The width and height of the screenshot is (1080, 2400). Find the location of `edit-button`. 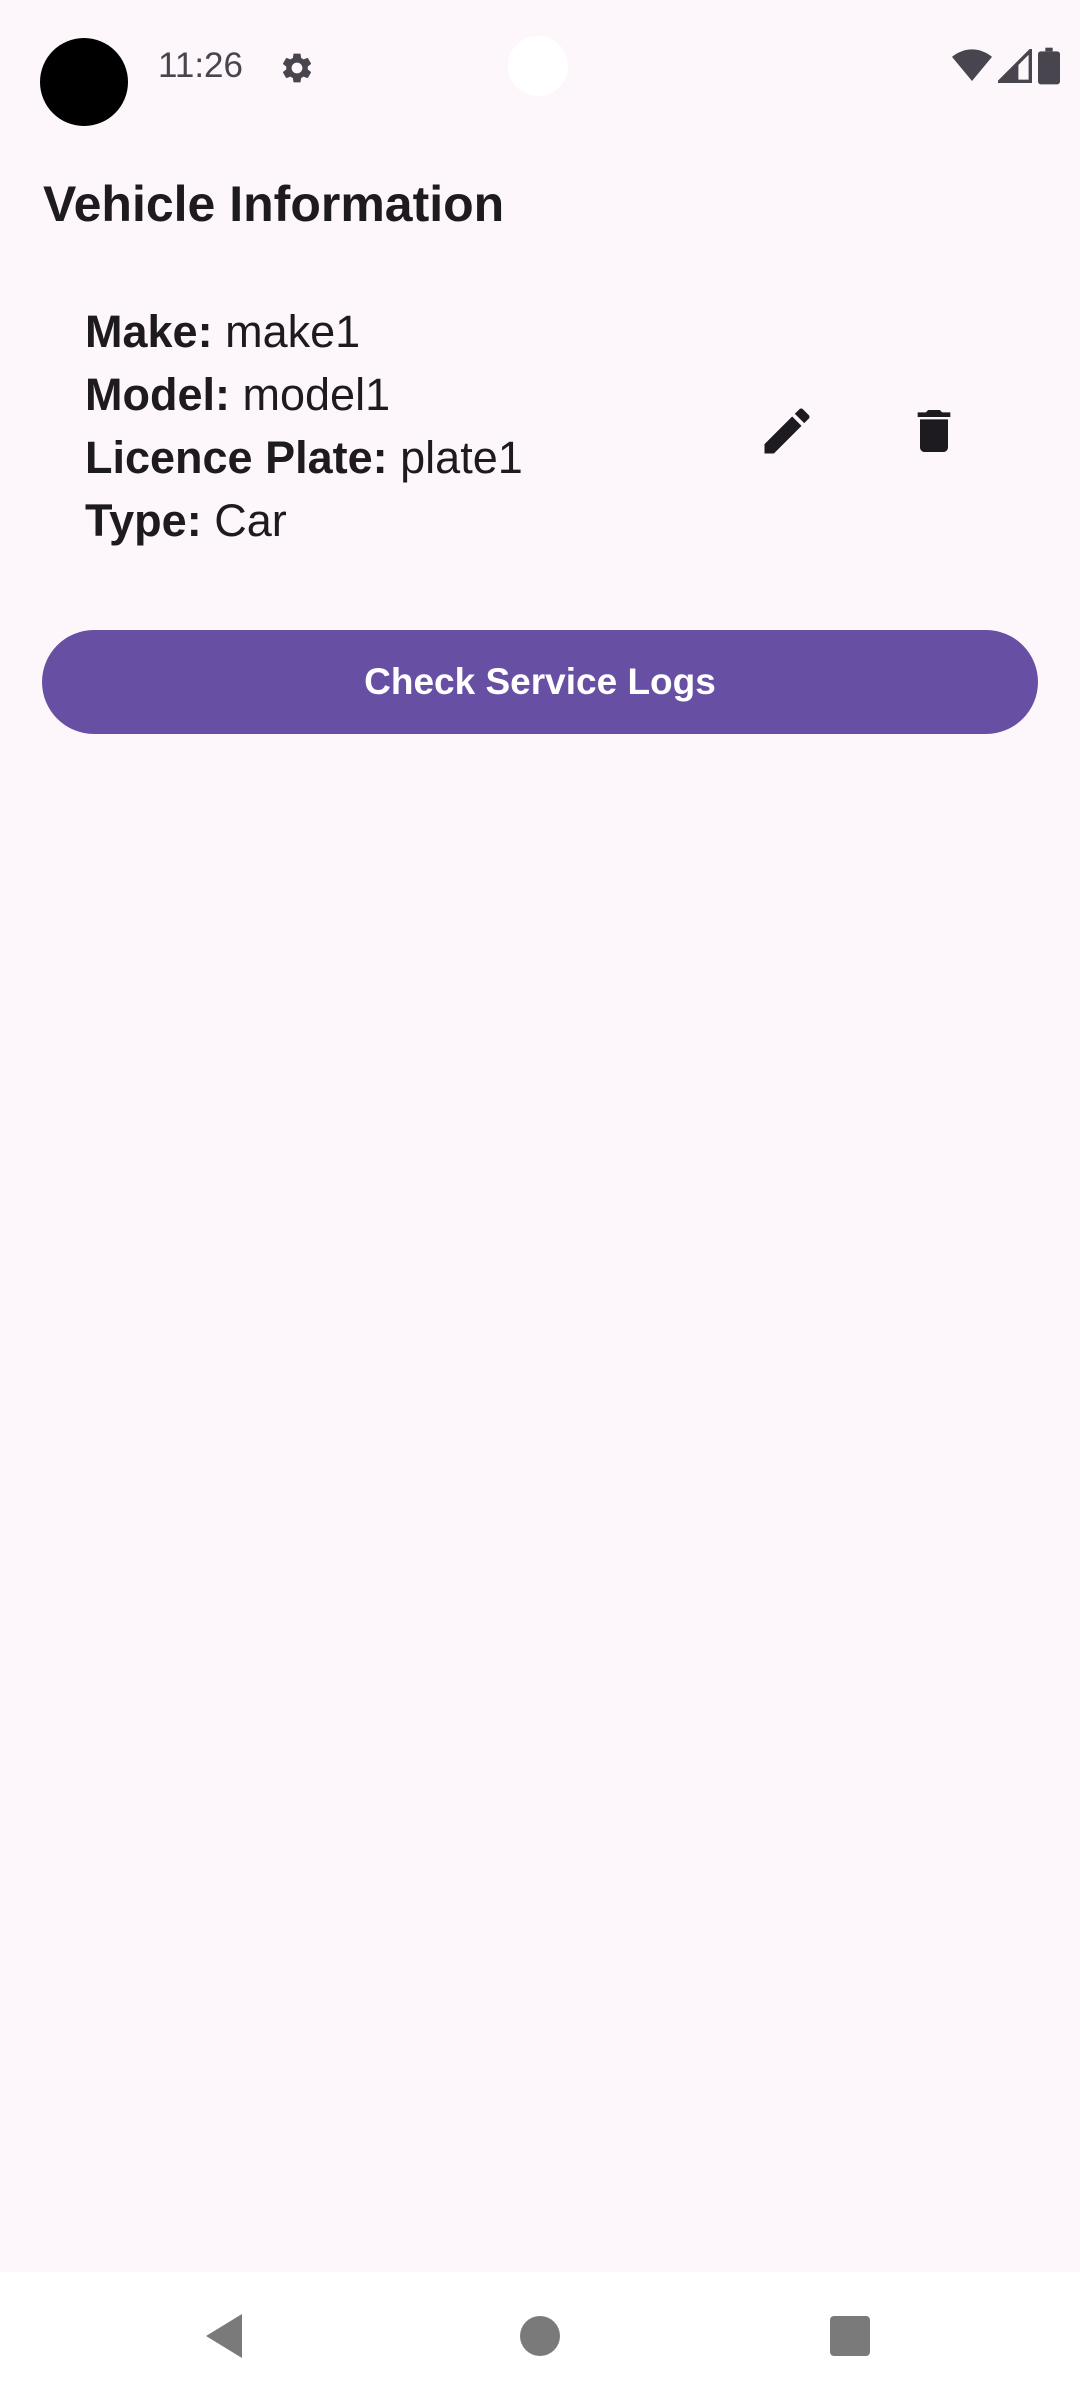

edit-button is located at coordinates (787, 431).